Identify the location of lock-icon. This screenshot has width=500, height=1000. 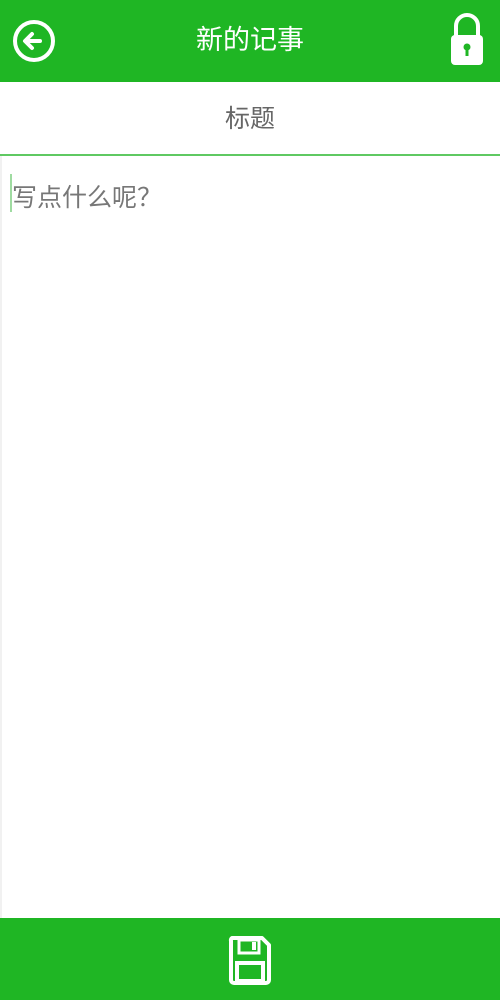
(467, 39).